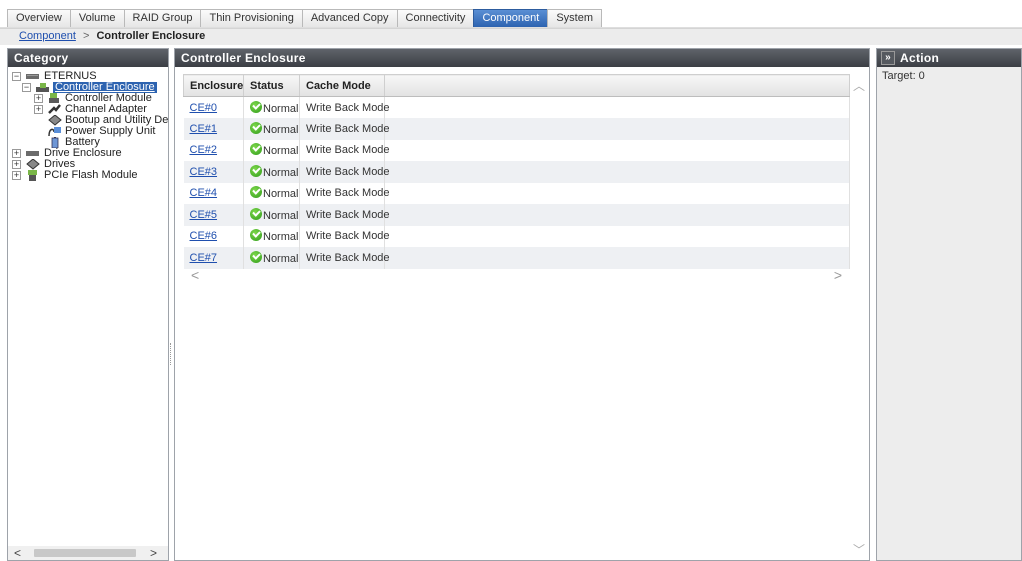  I want to click on enclosure-cell: CE#4, so click(213, 193).